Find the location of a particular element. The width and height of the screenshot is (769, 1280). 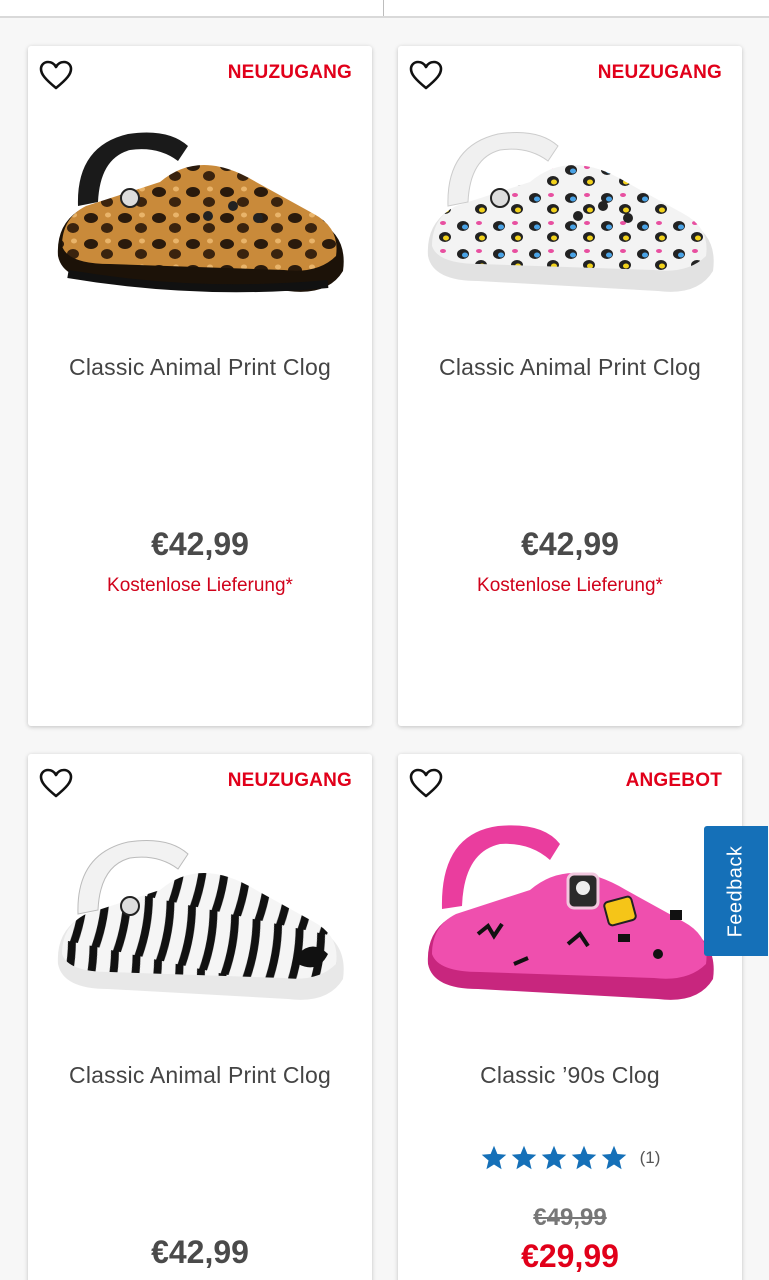

rating-stars is located at coordinates (554, 1158).